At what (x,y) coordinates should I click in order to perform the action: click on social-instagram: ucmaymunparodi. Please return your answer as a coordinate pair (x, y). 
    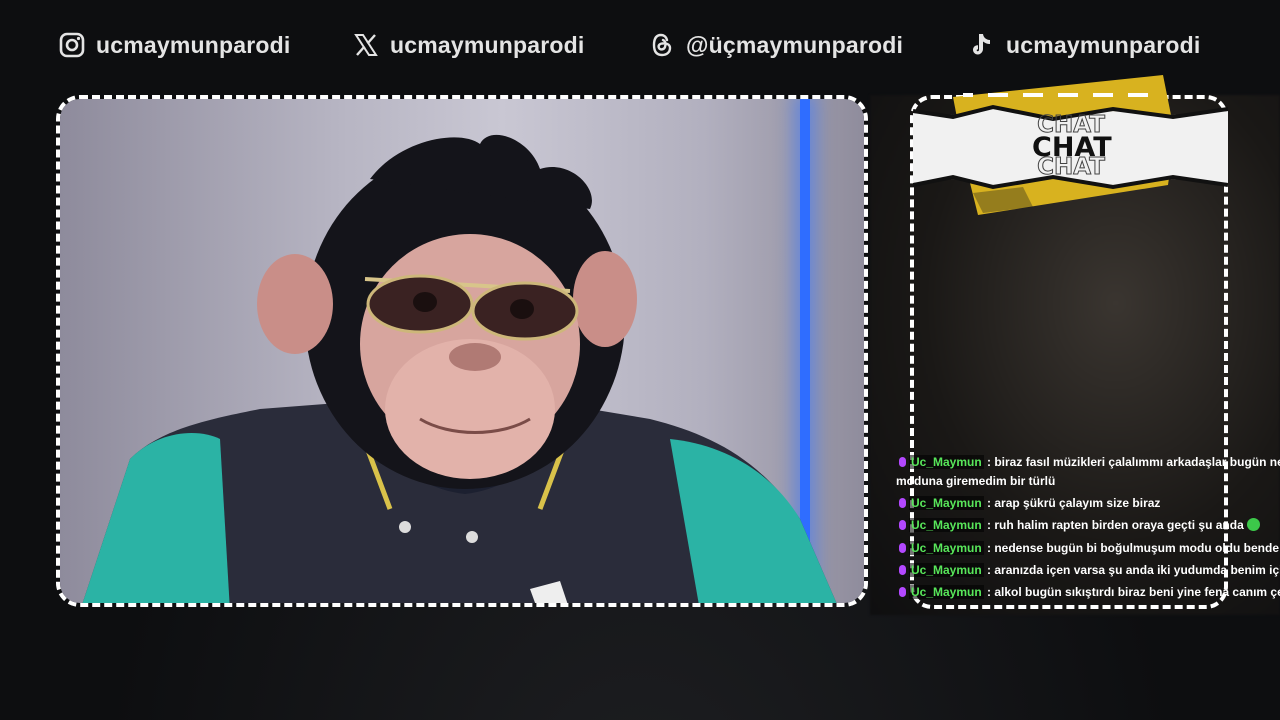
    Looking at the image, I should click on (174, 45).